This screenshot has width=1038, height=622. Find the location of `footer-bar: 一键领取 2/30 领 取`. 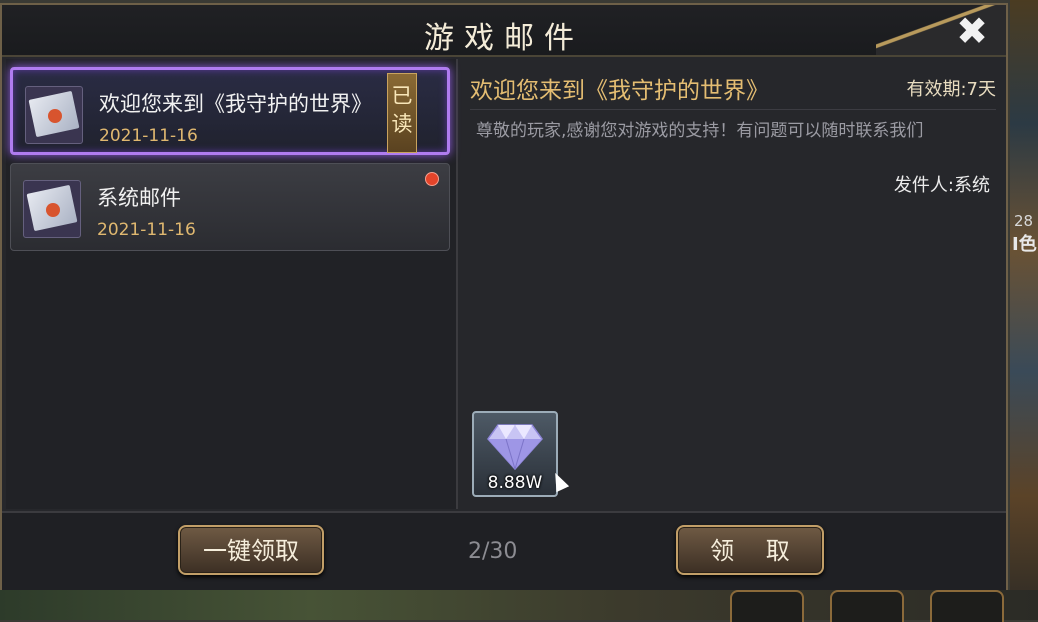

footer-bar: 一键领取 2/30 领 取 is located at coordinates (504, 550).